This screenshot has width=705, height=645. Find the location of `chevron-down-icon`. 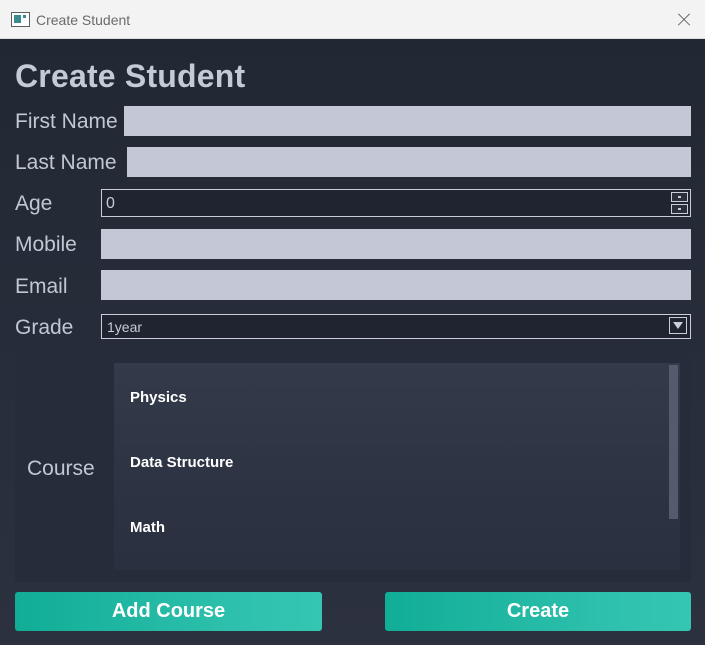

chevron-down-icon is located at coordinates (678, 325).